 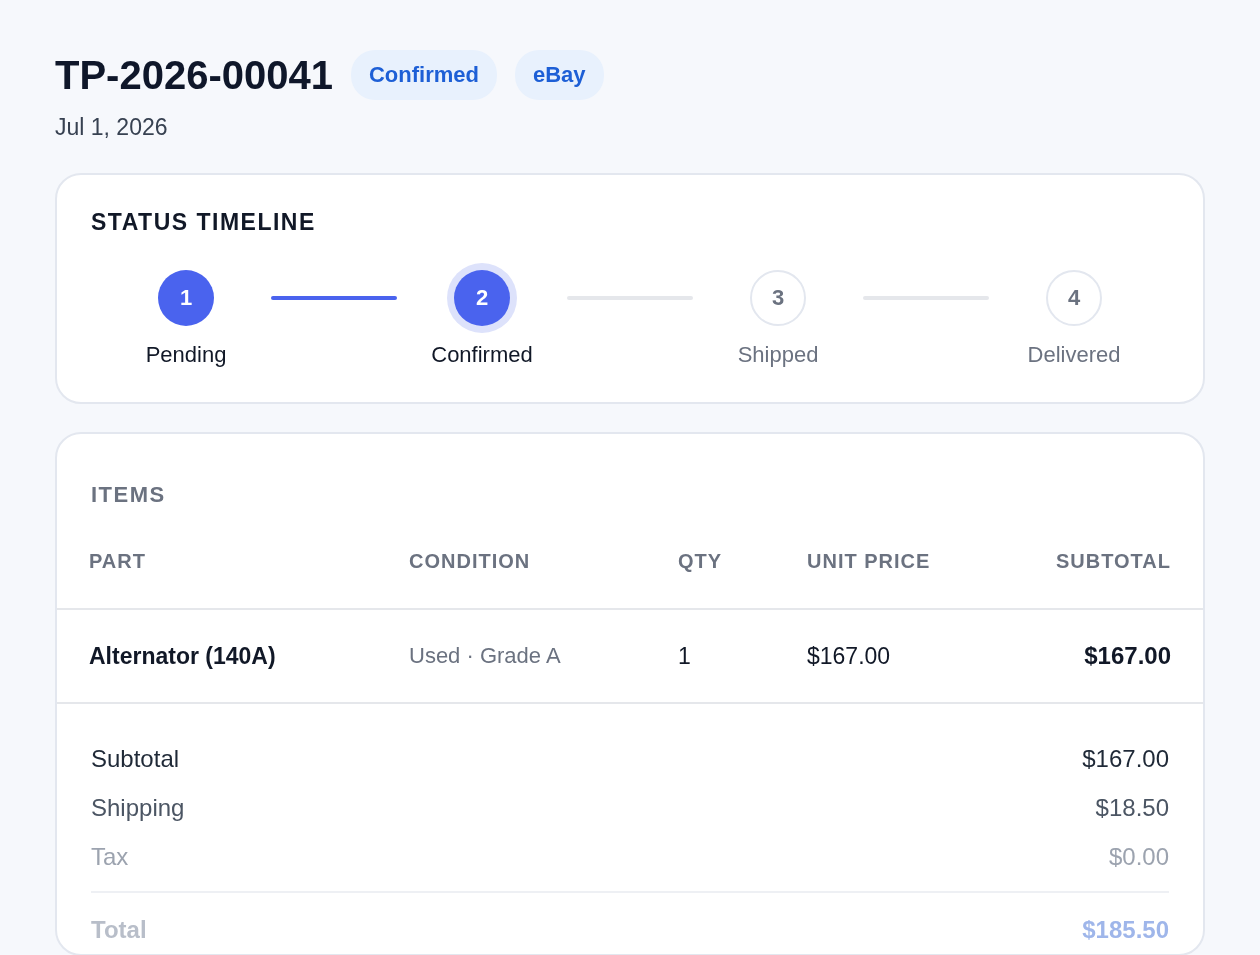 What do you see at coordinates (194, 75) in the screenshot?
I see `order-number: TP-2026-00041` at bounding box center [194, 75].